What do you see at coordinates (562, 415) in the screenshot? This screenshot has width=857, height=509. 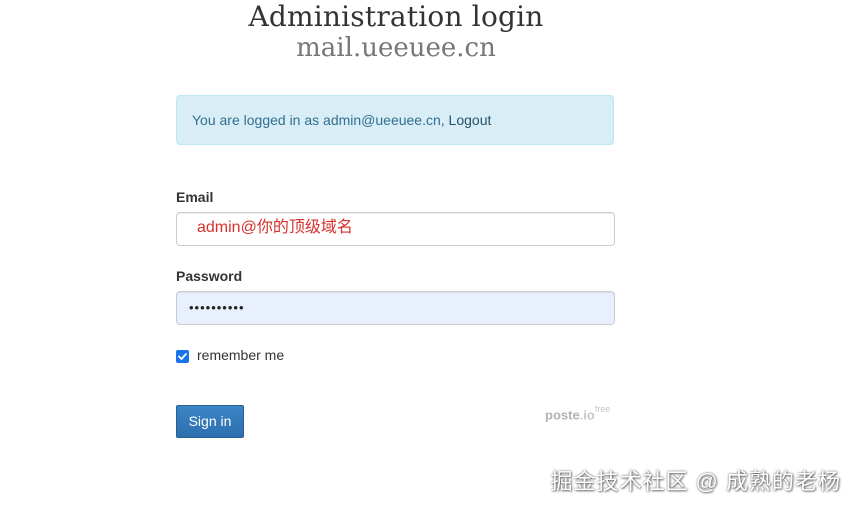 I see `brand-name: poste` at bounding box center [562, 415].